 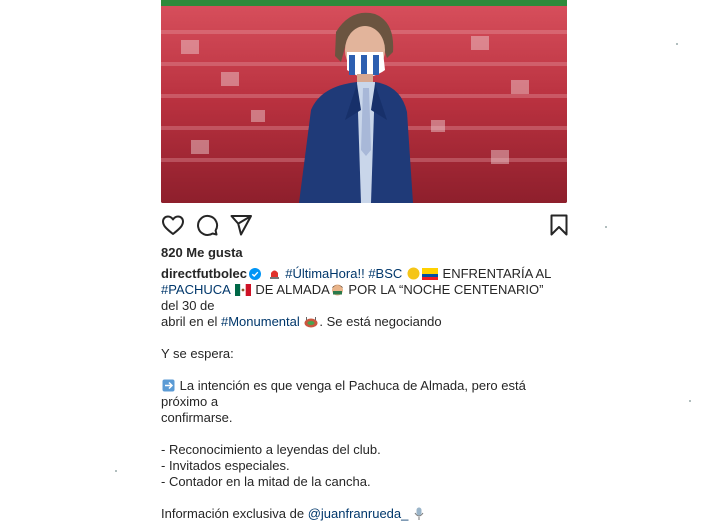 I want to click on caption-info-text: Información exclusiva de, so click(x=233, y=513).